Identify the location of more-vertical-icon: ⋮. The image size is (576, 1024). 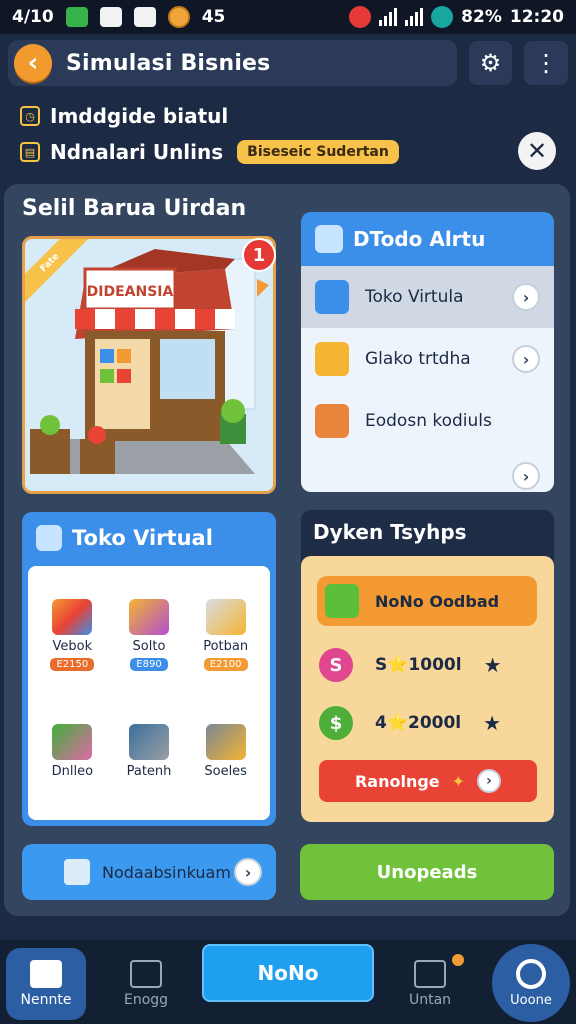
(546, 63).